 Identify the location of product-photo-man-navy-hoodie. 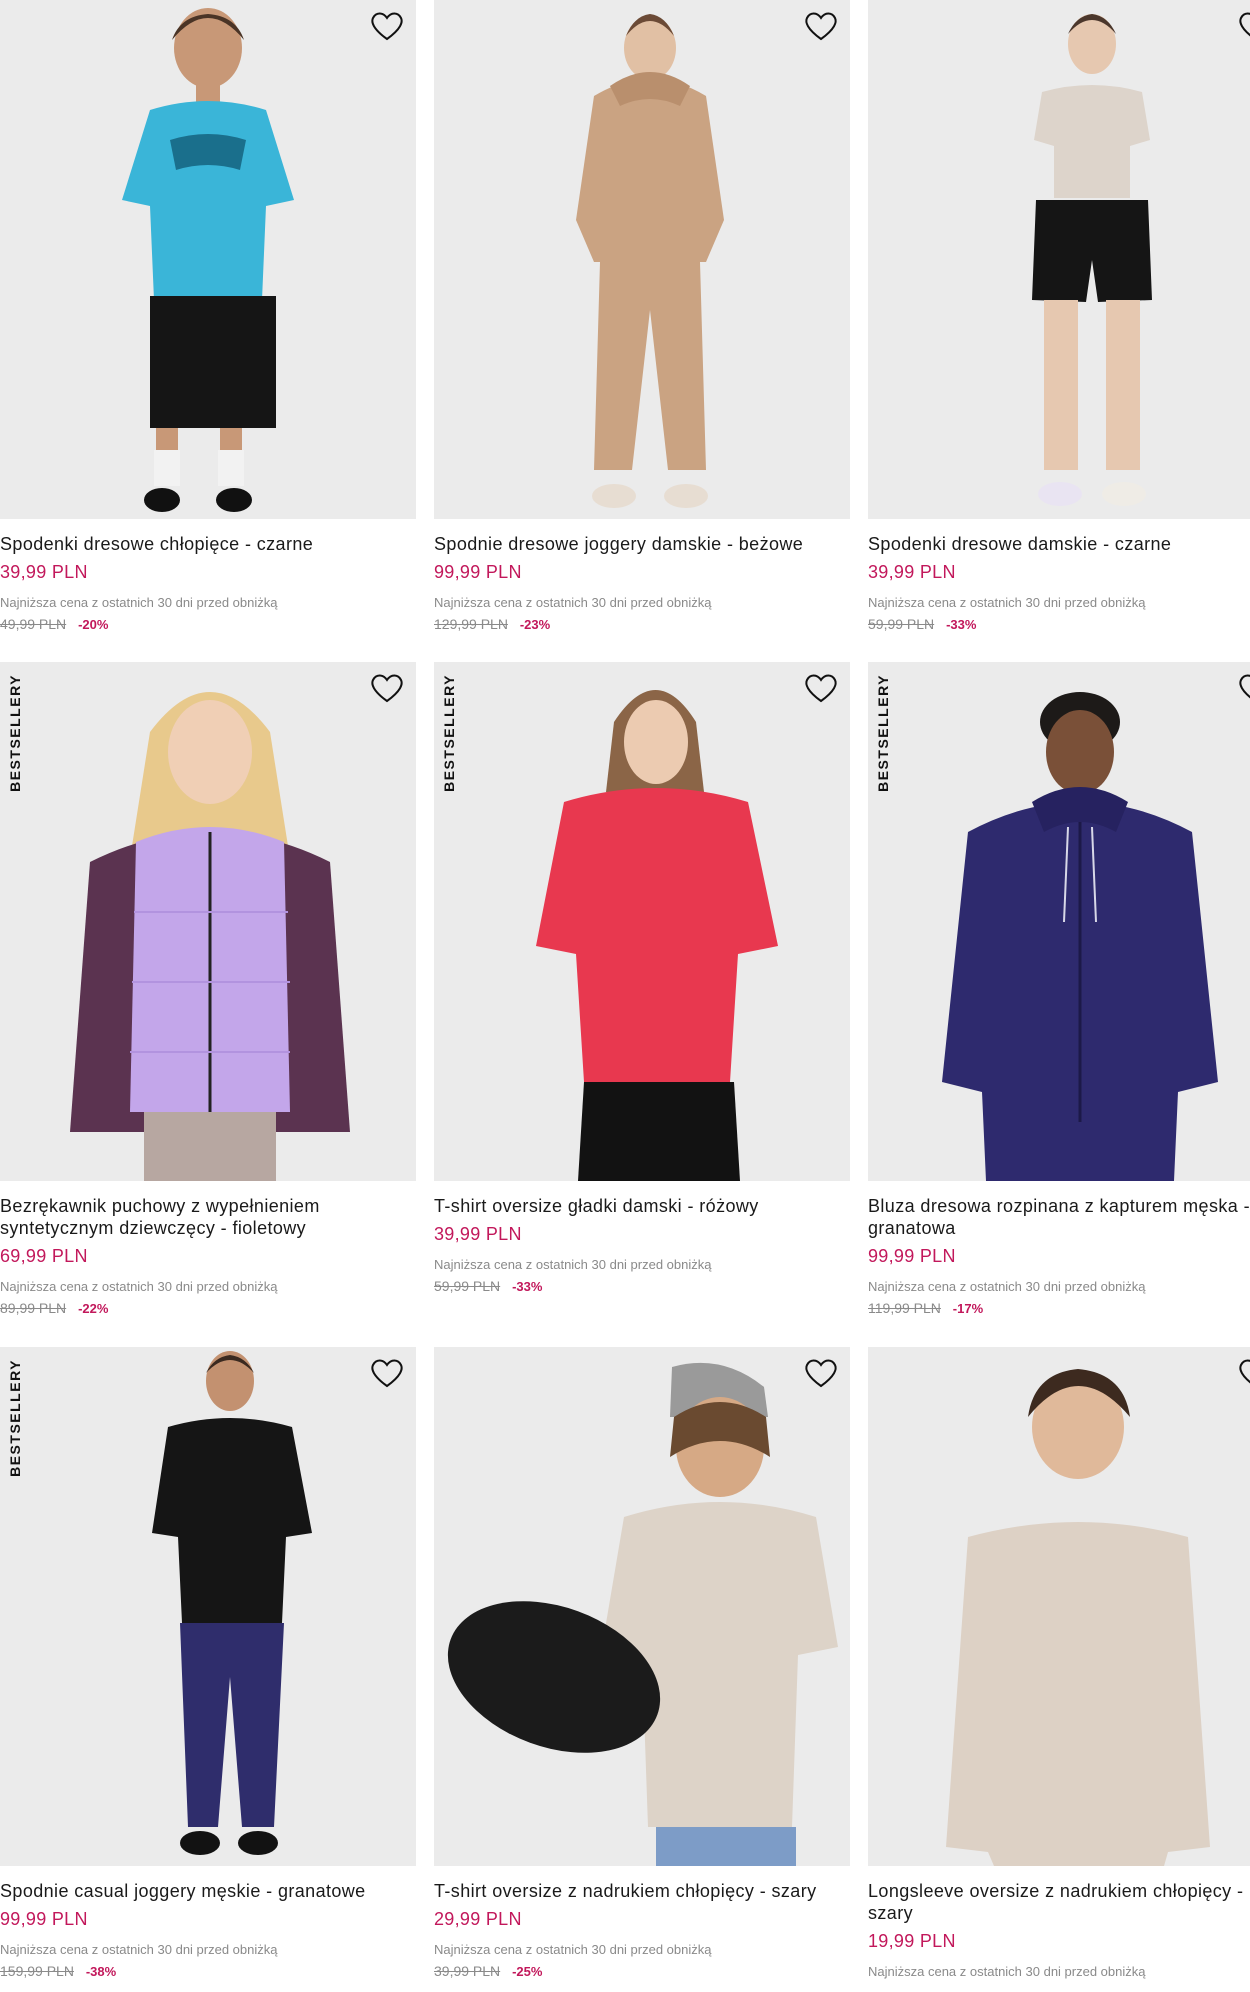
(1080, 936).